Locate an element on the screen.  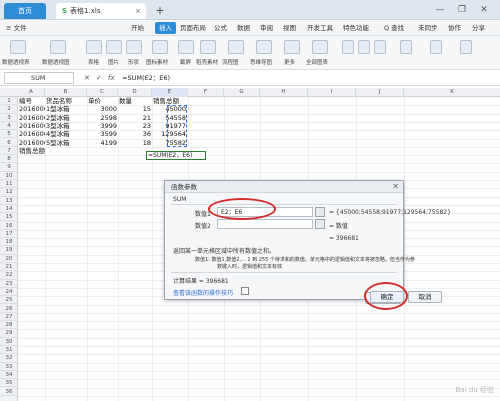
total-result: = 396681 is located at coordinates (344, 238).